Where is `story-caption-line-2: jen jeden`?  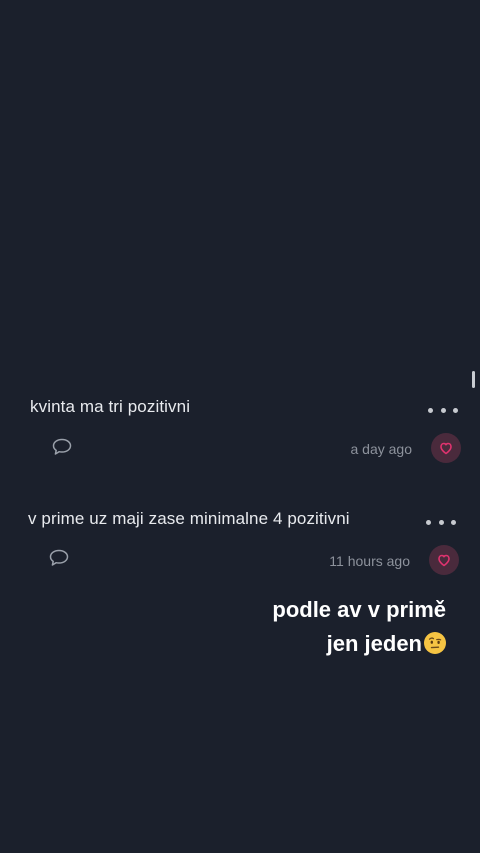 story-caption-line-2: jen jeden is located at coordinates (386, 644).